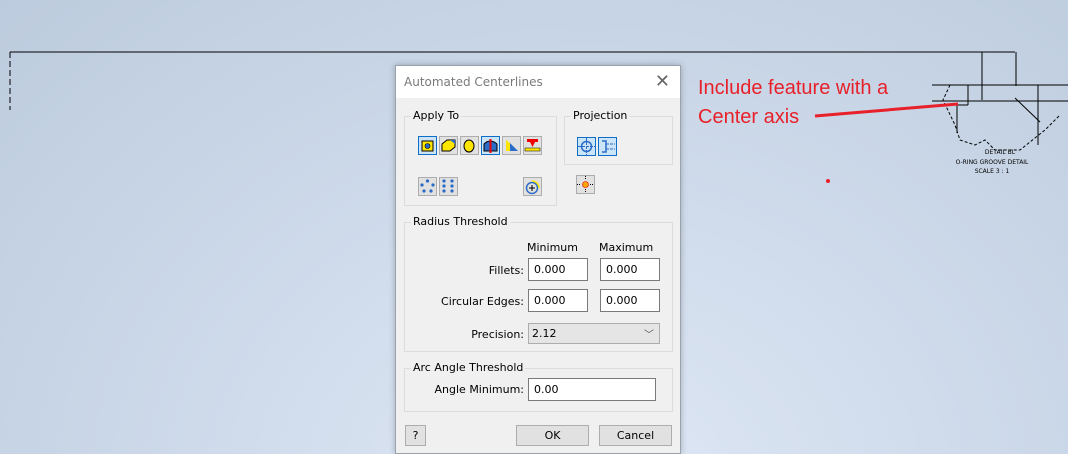  I want to click on detail-scale: SCALE 3 : 1, so click(992, 171).